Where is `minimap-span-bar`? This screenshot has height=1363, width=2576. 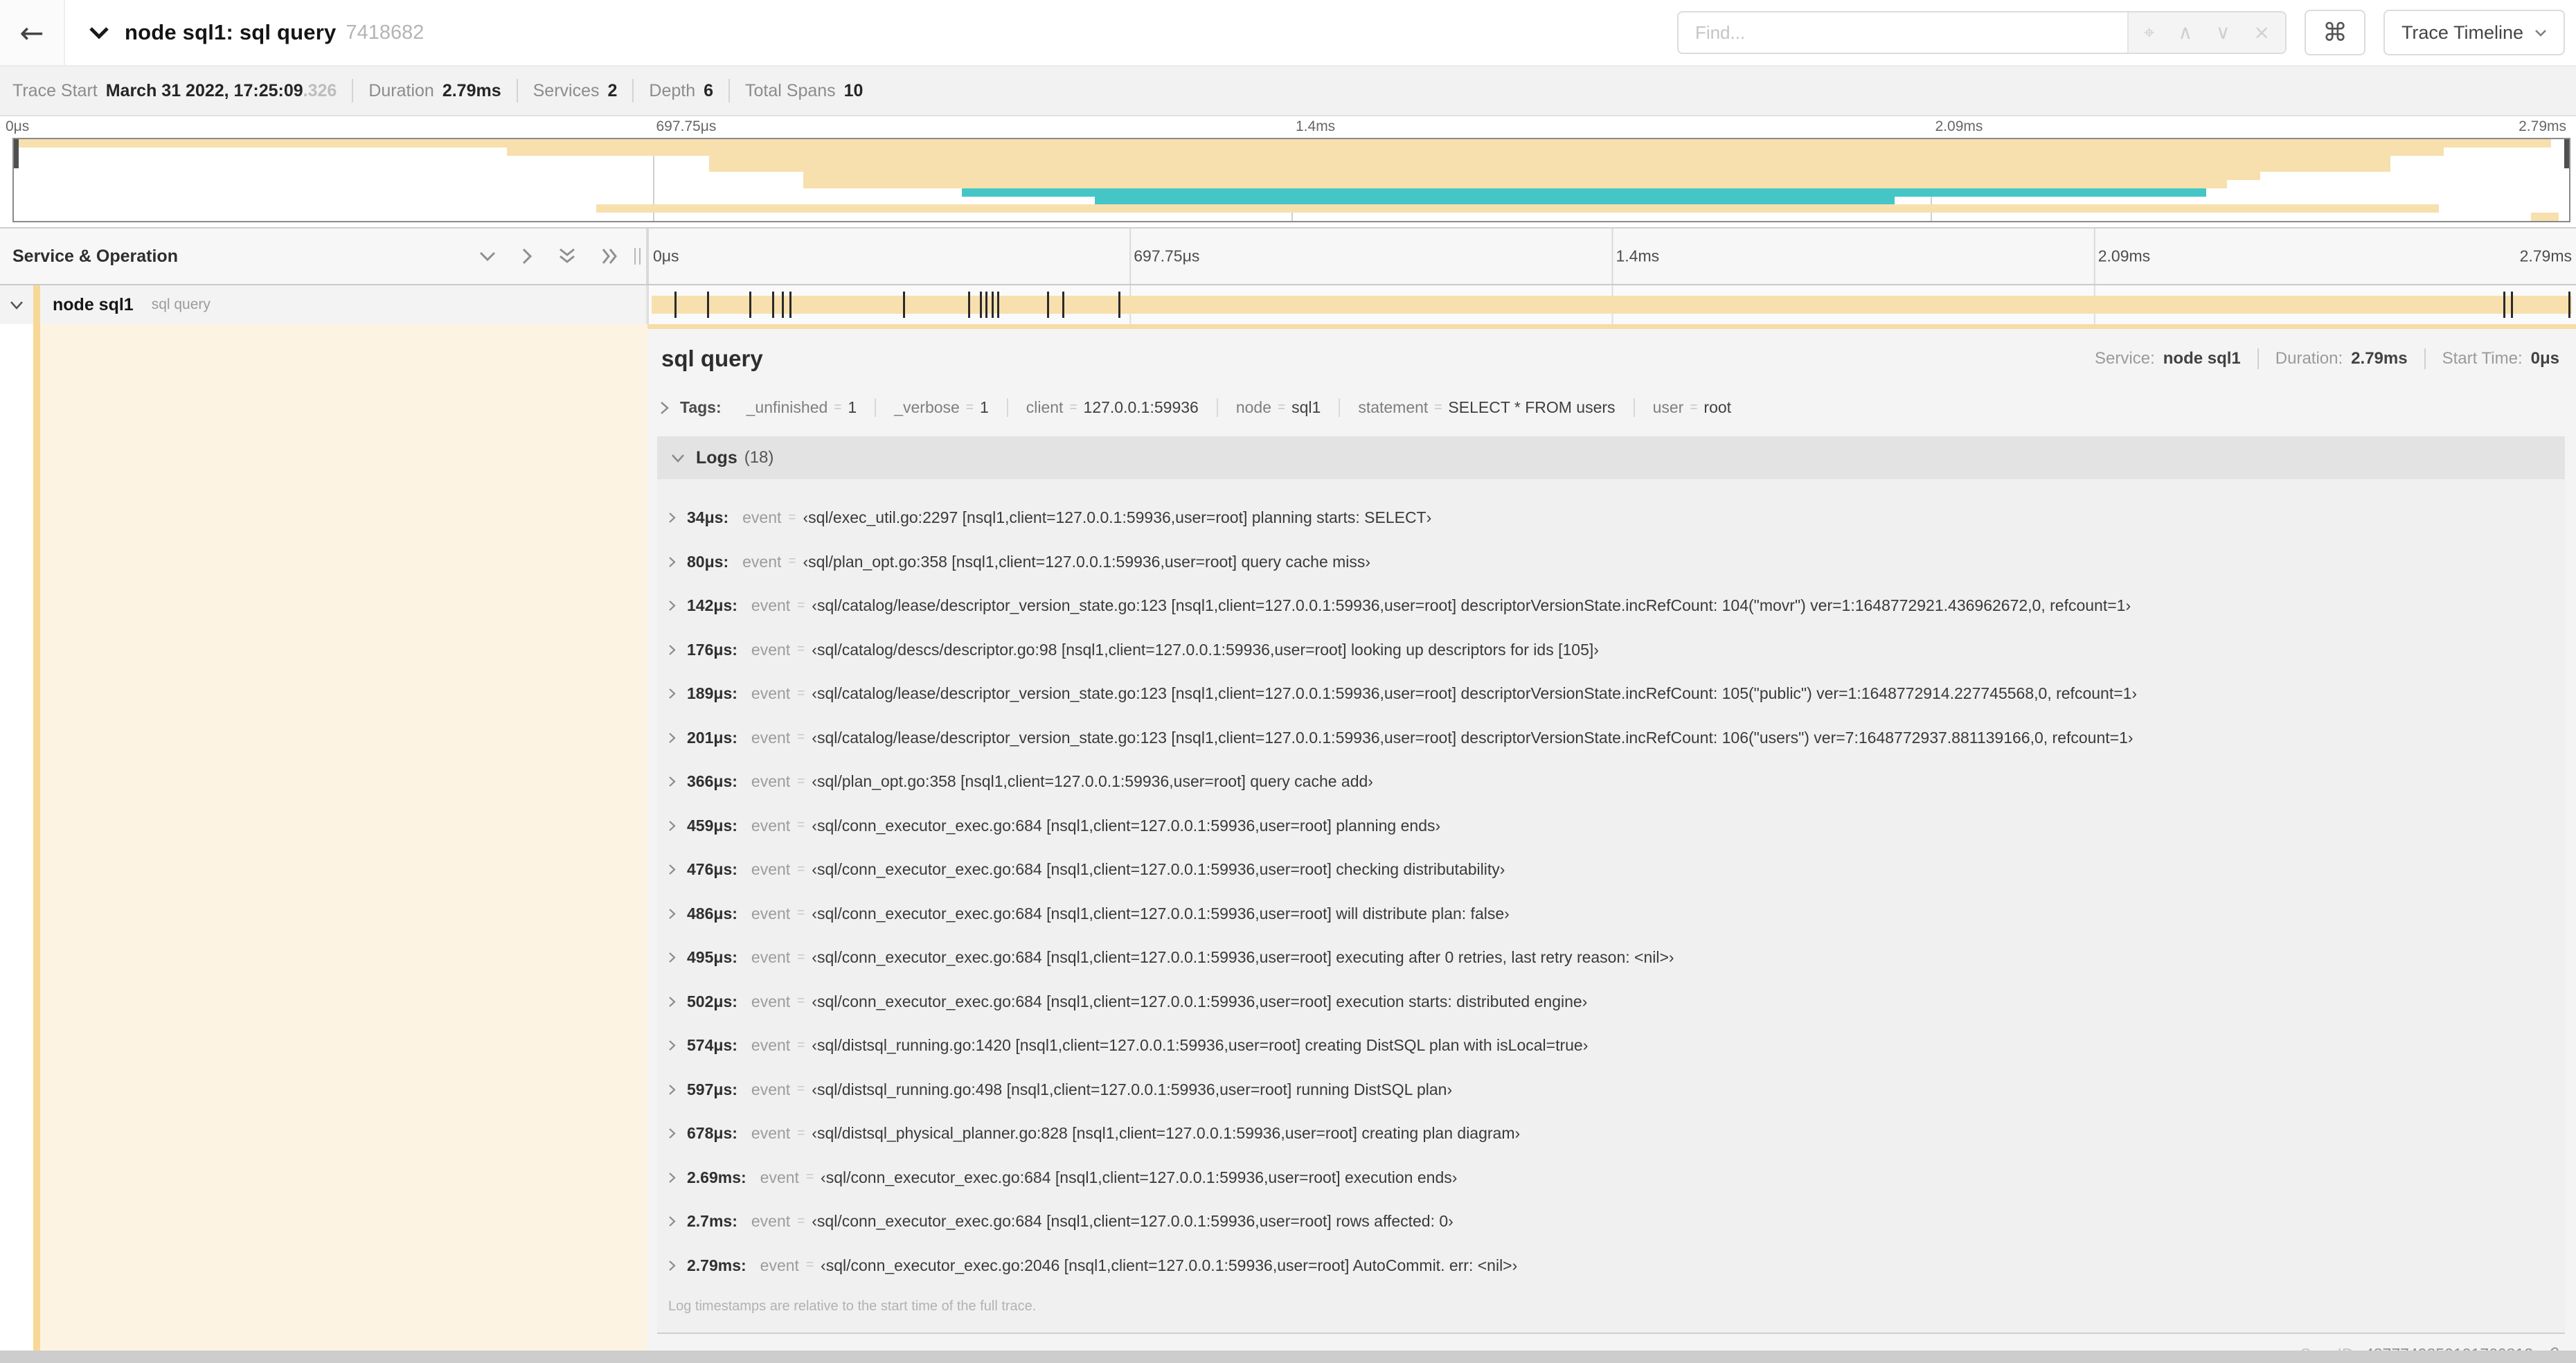 minimap-span-bar is located at coordinates (1494, 200).